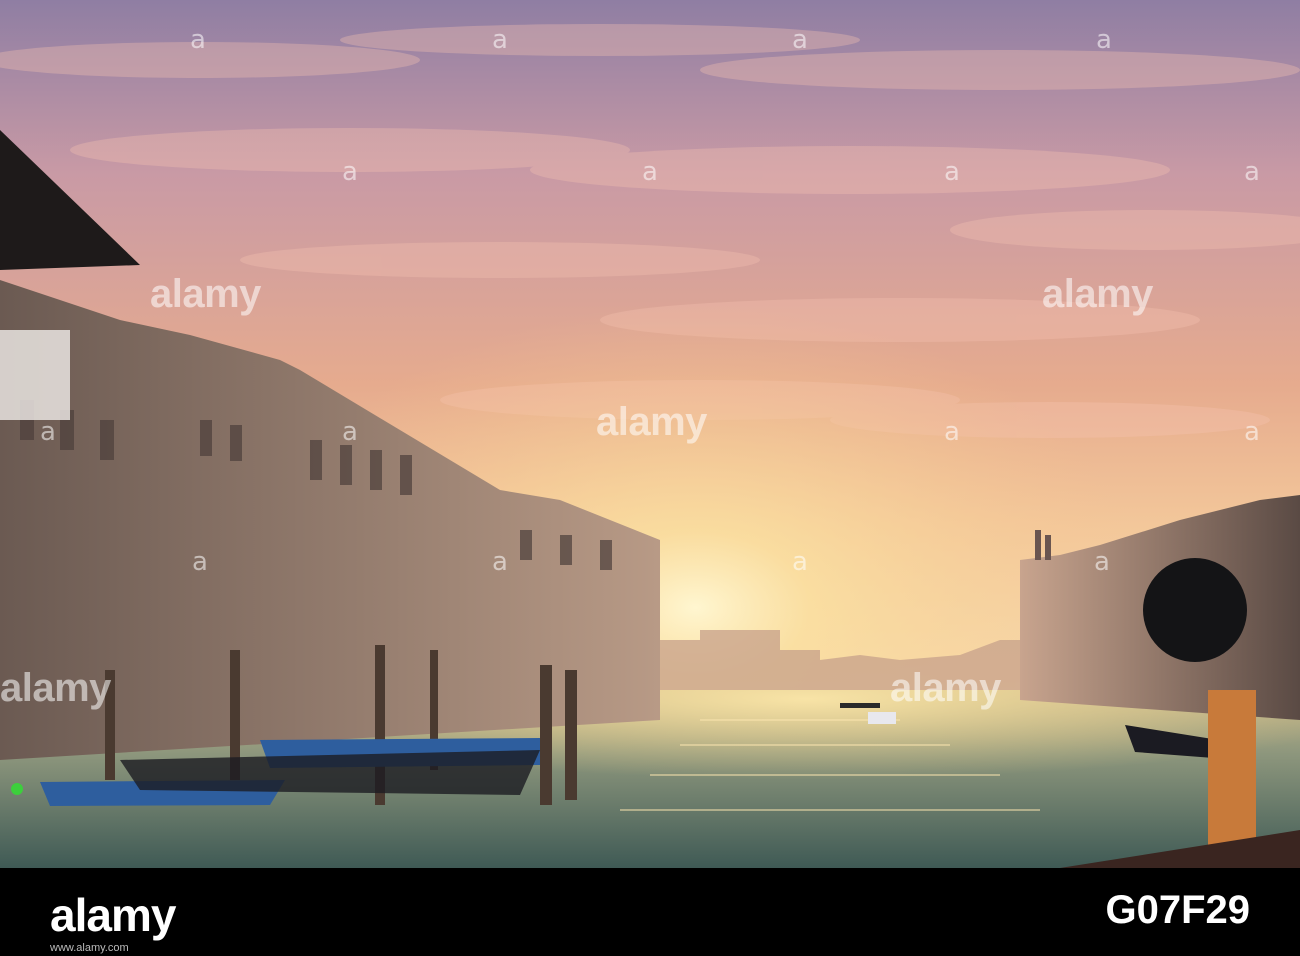 The height and width of the screenshot is (956, 1300). Describe the element at coordinates (1177, 910) in the screenshot. I see `image-id: G07F29` at that location.